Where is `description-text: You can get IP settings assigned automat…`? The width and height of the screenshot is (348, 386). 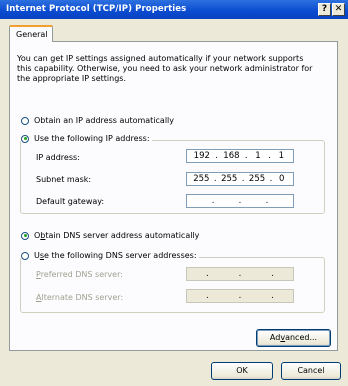
description-text: You can get IP settings assigned automat… is located at coordinates (176, 69).